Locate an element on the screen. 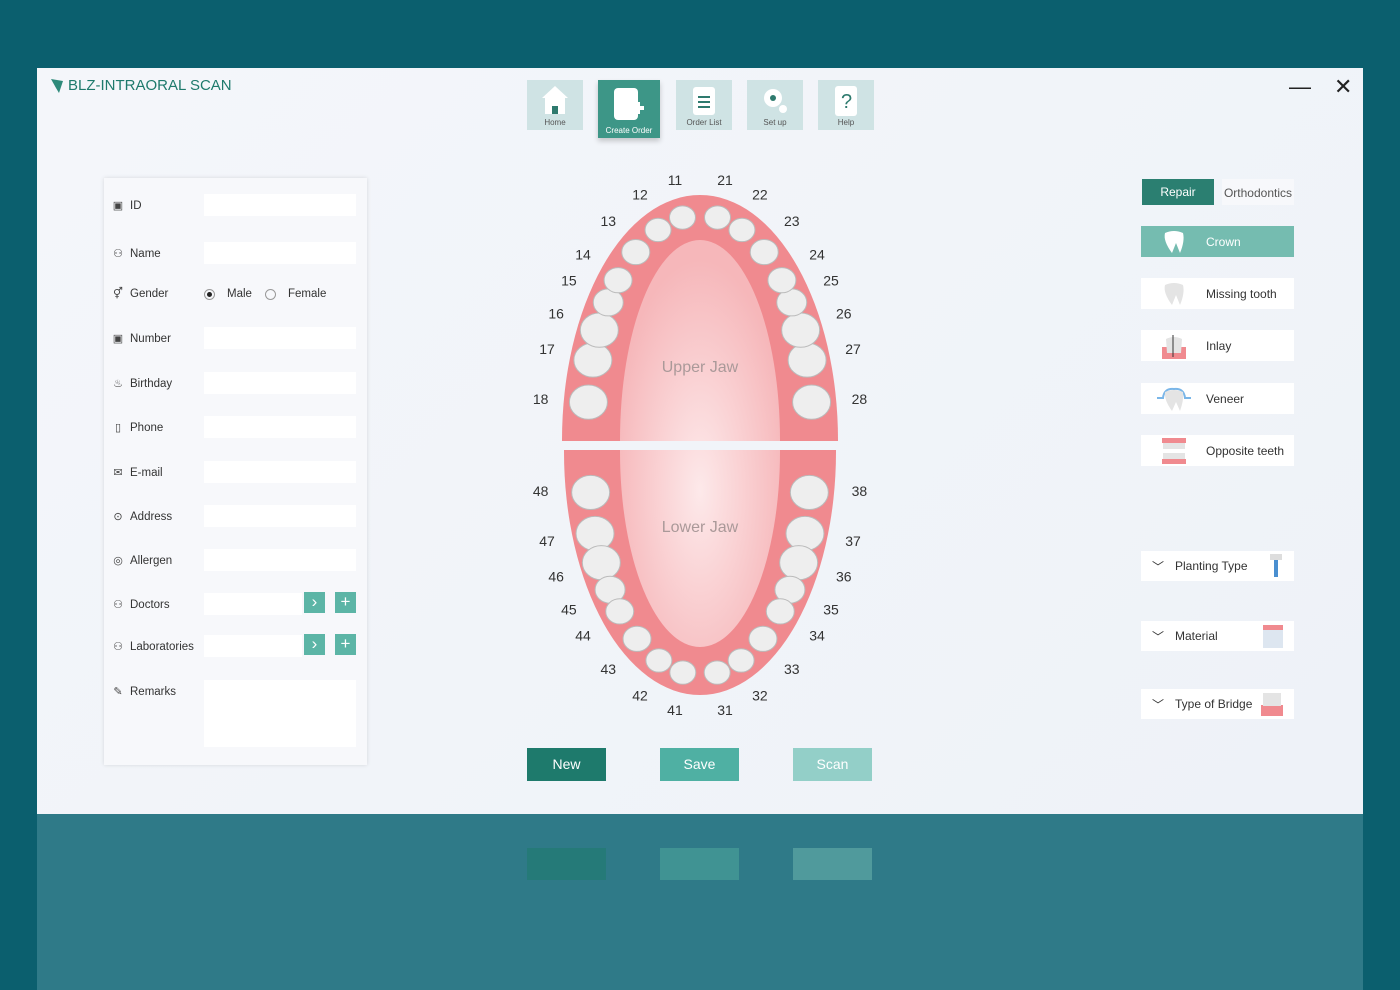 This screenshot has height=990, width=1400. tooth-number-label: 23 is located at coordinates (792, 221).